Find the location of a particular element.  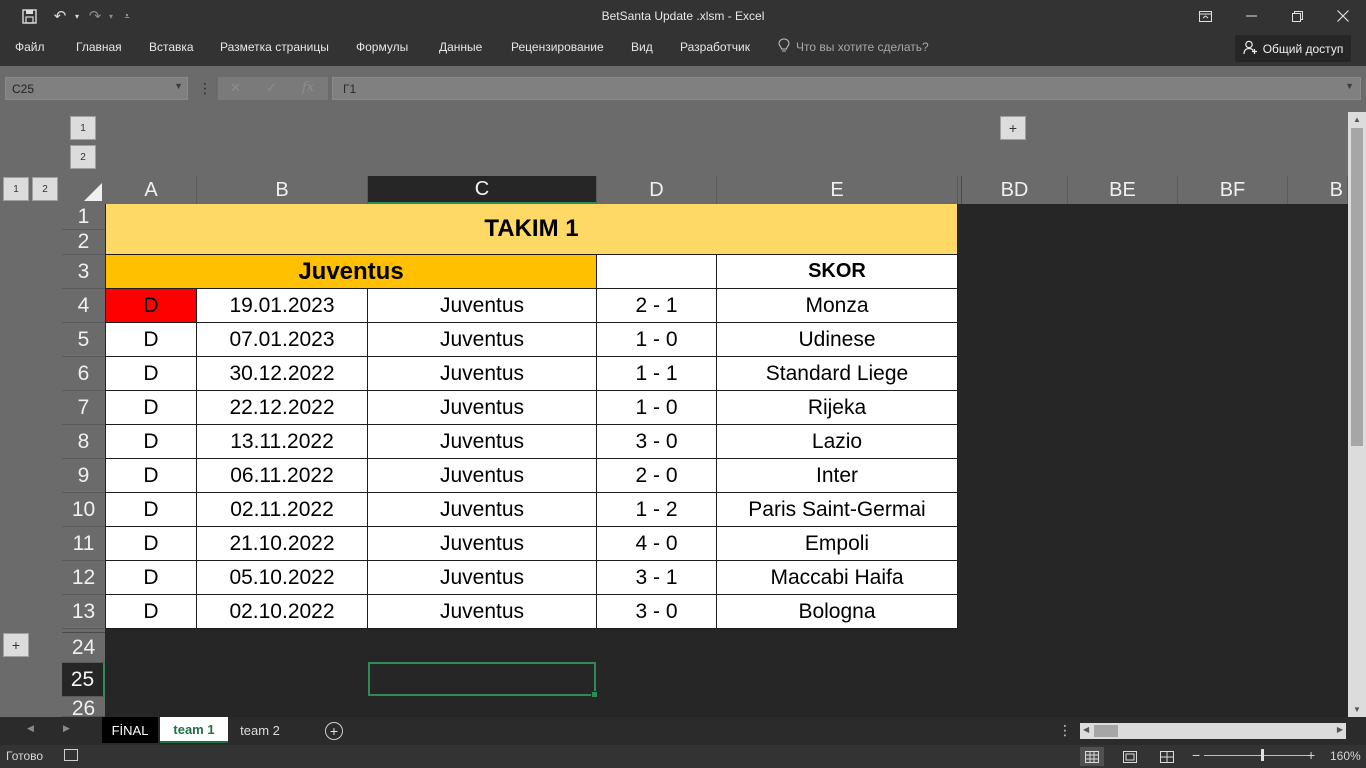

zoom-out-icon: − is located at coordinates (1196, 755).